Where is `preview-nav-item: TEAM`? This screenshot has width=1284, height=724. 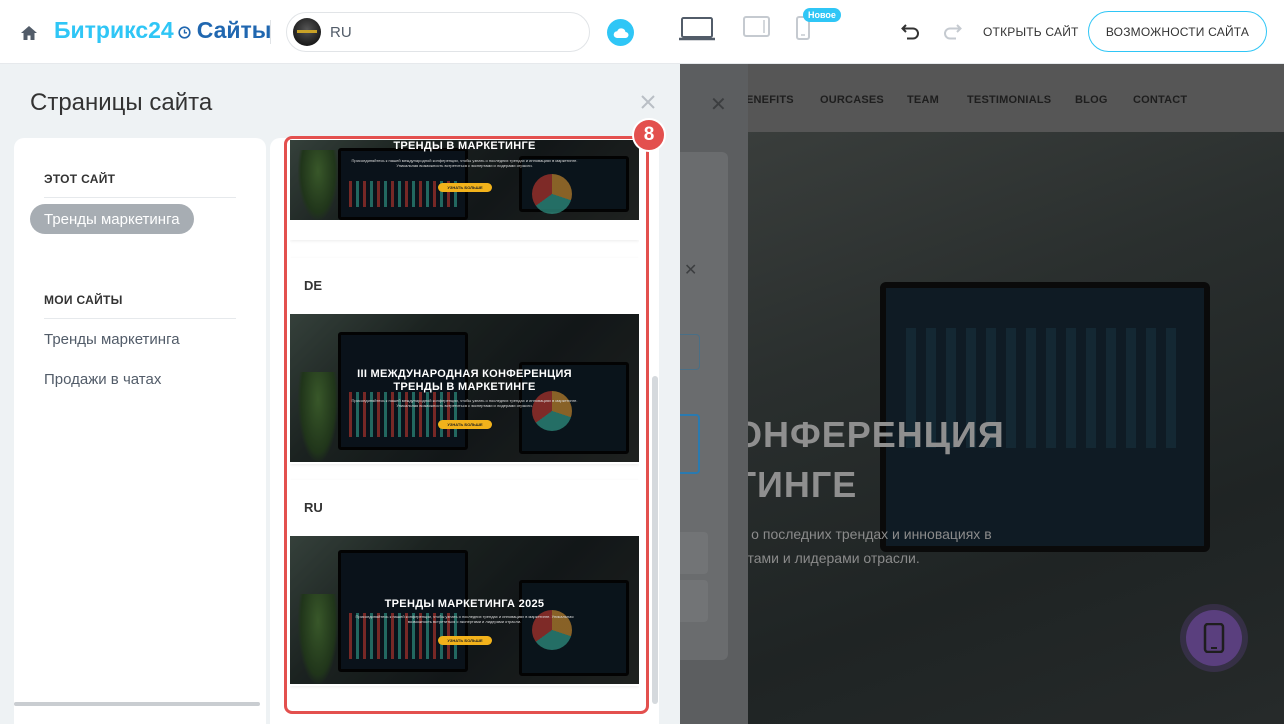
preview-nav-item: TEAM is located at coordinates (923, 100).